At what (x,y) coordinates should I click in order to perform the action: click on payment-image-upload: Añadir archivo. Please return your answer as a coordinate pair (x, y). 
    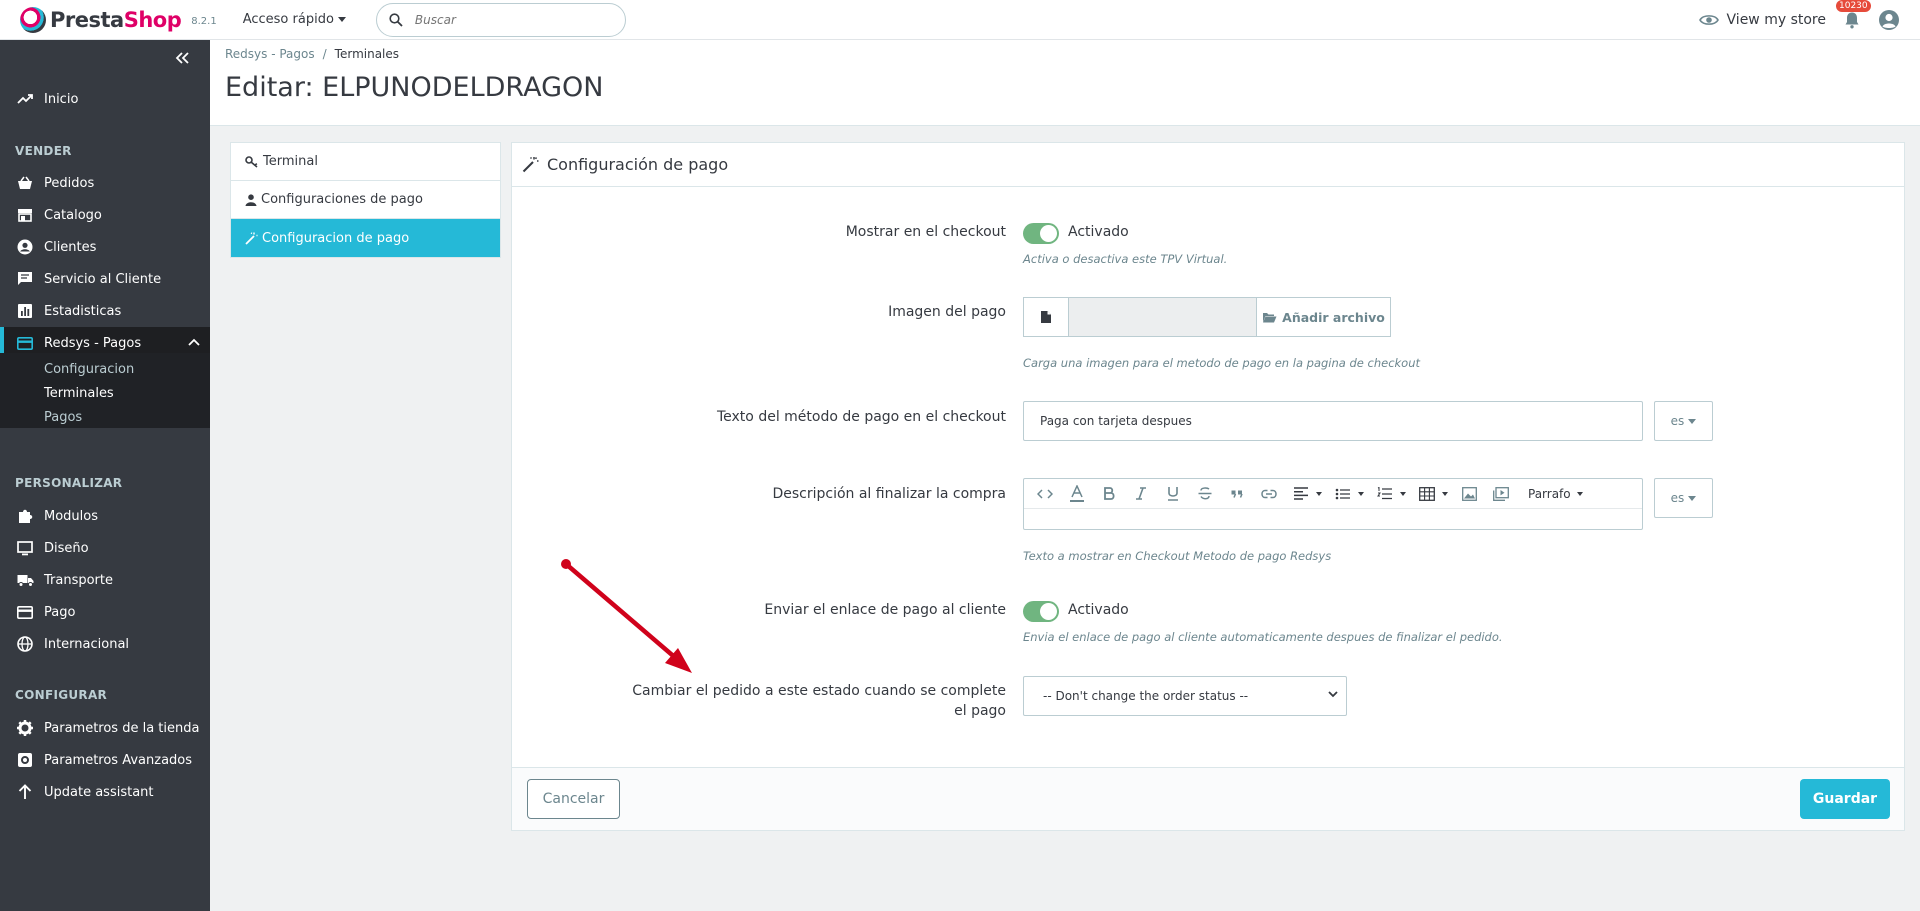
    Looking at the image, I should click on (1207, 317).